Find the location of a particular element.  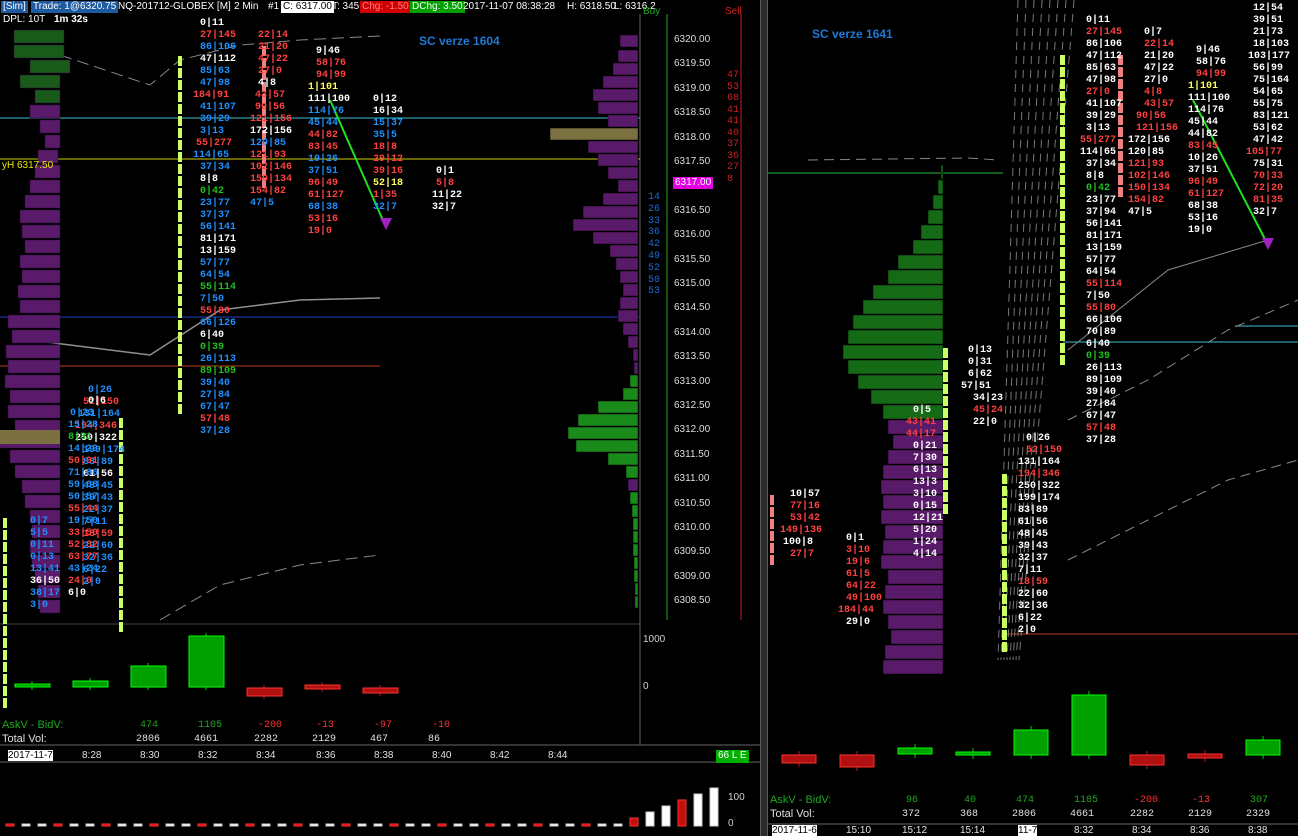

price-tick: 6318.50 is located at coordinates (692, 113).